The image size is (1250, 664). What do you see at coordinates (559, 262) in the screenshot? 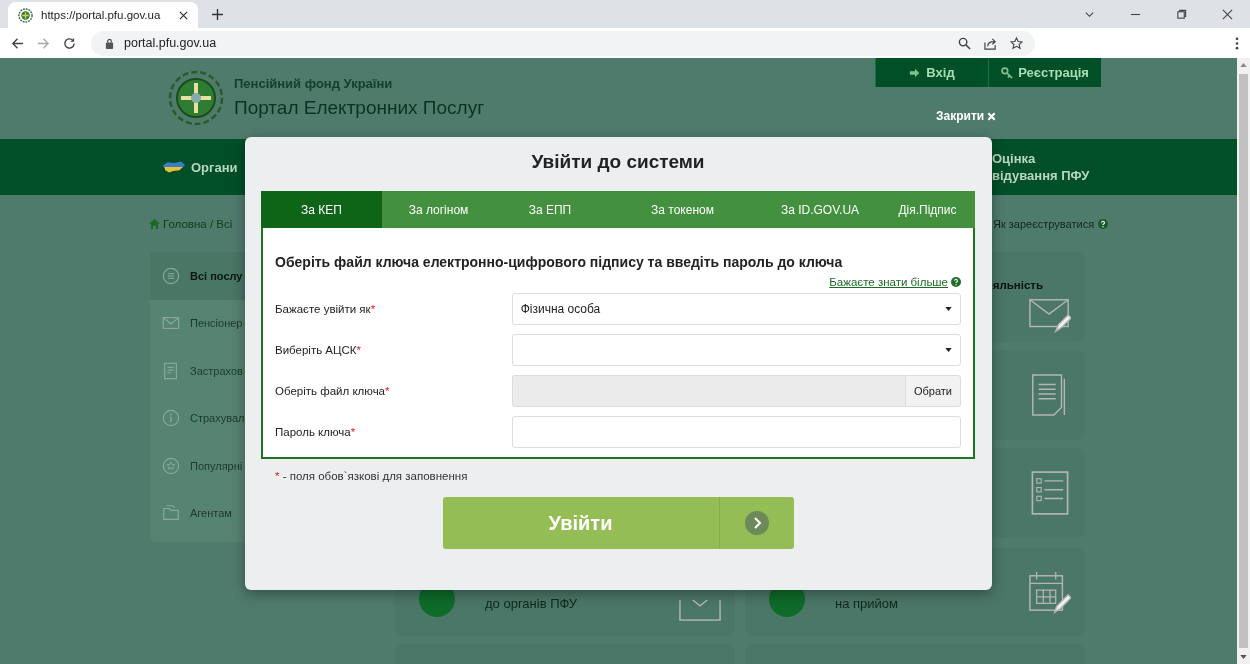
I see `form-heading: Оберіть файл ключа електронно-цифрового підпису та введіть пароль до ключа` at bounding box center [559, 262].